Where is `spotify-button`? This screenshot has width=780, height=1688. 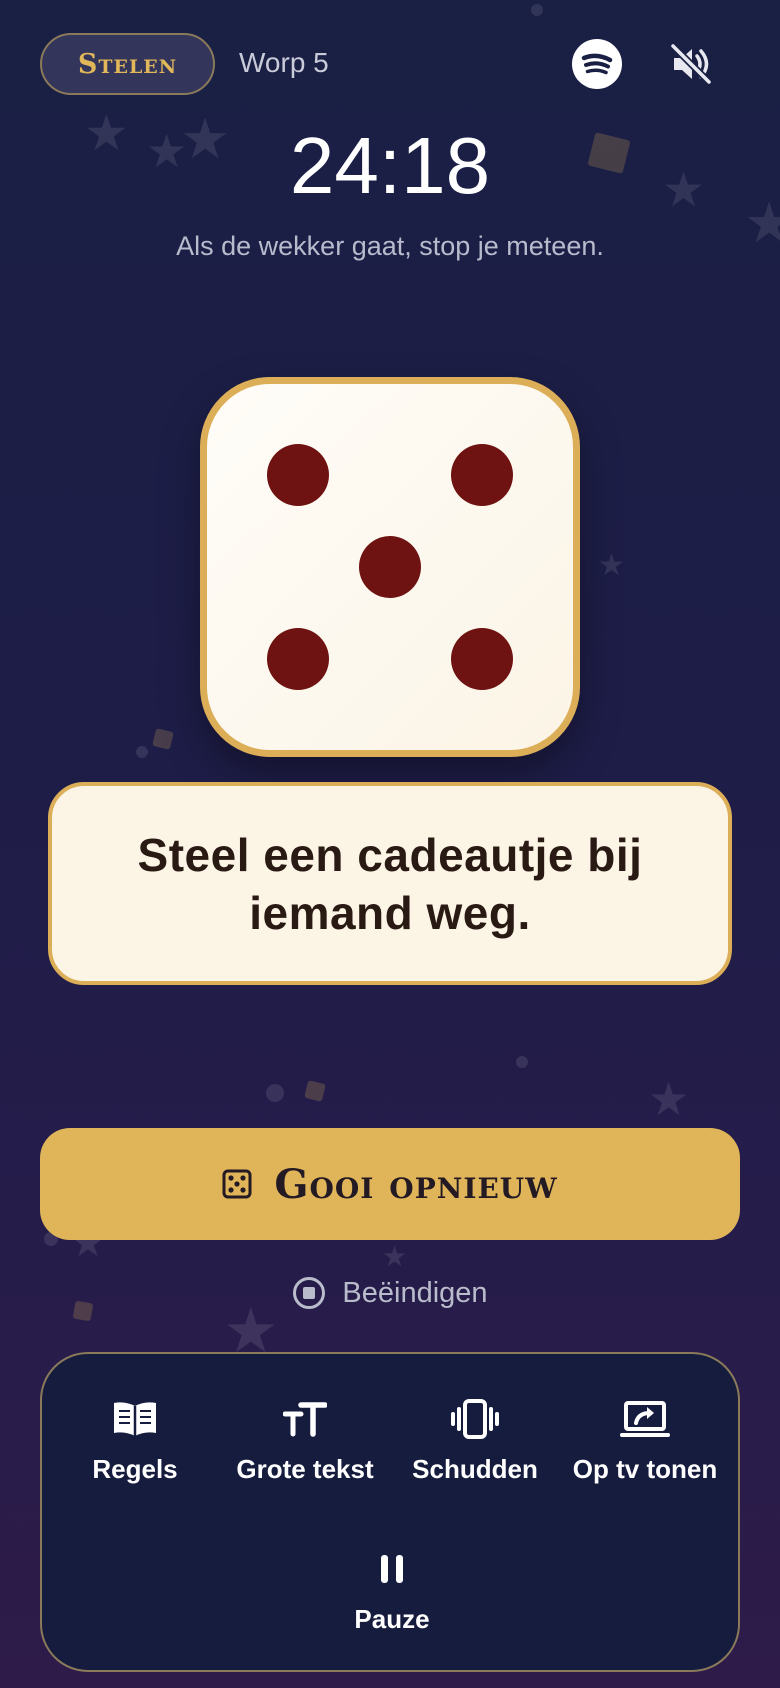
spotify-button is located at coordinates (597, 64).